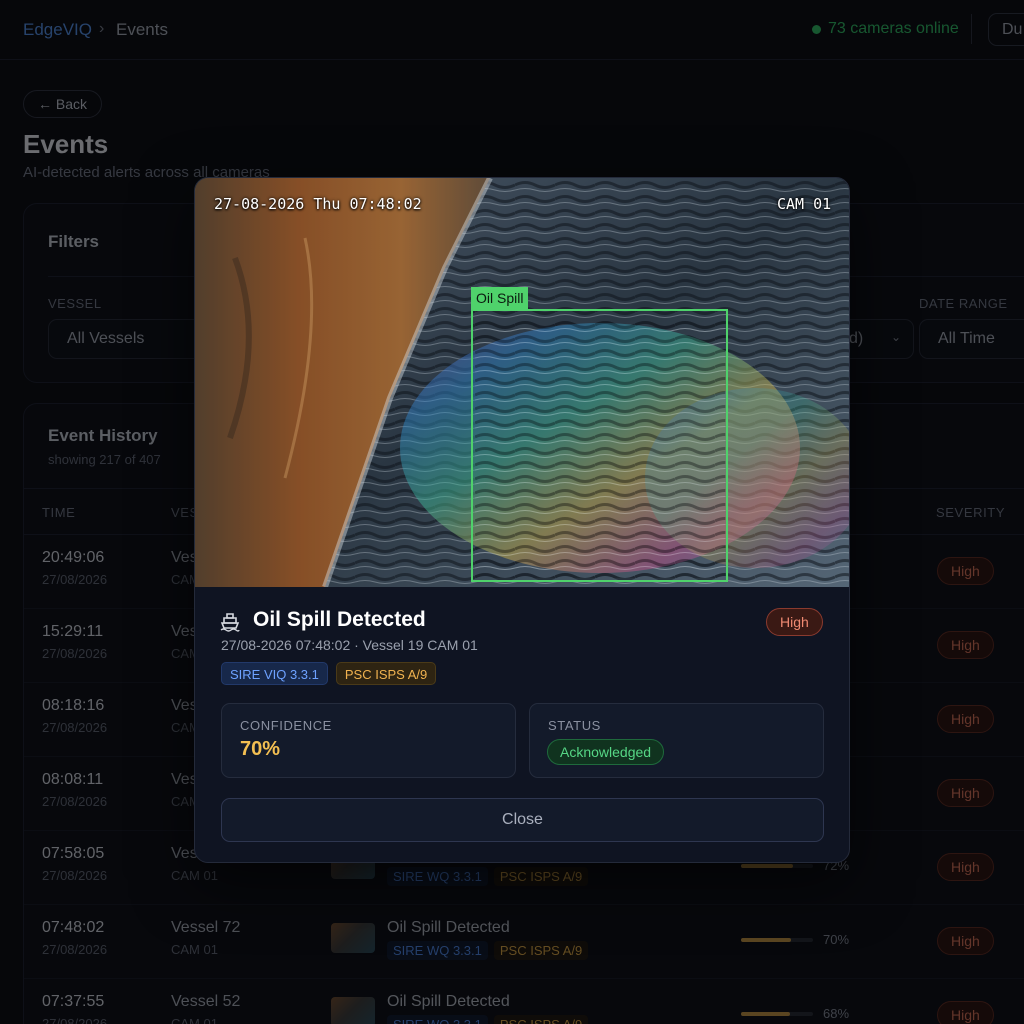 Image resolution: width=1024 pixels, height=1024 pixels. What do you see at coordinates (230, 622) in the screenshot?
I see `ship-icon` at bounding box center [230, 622].